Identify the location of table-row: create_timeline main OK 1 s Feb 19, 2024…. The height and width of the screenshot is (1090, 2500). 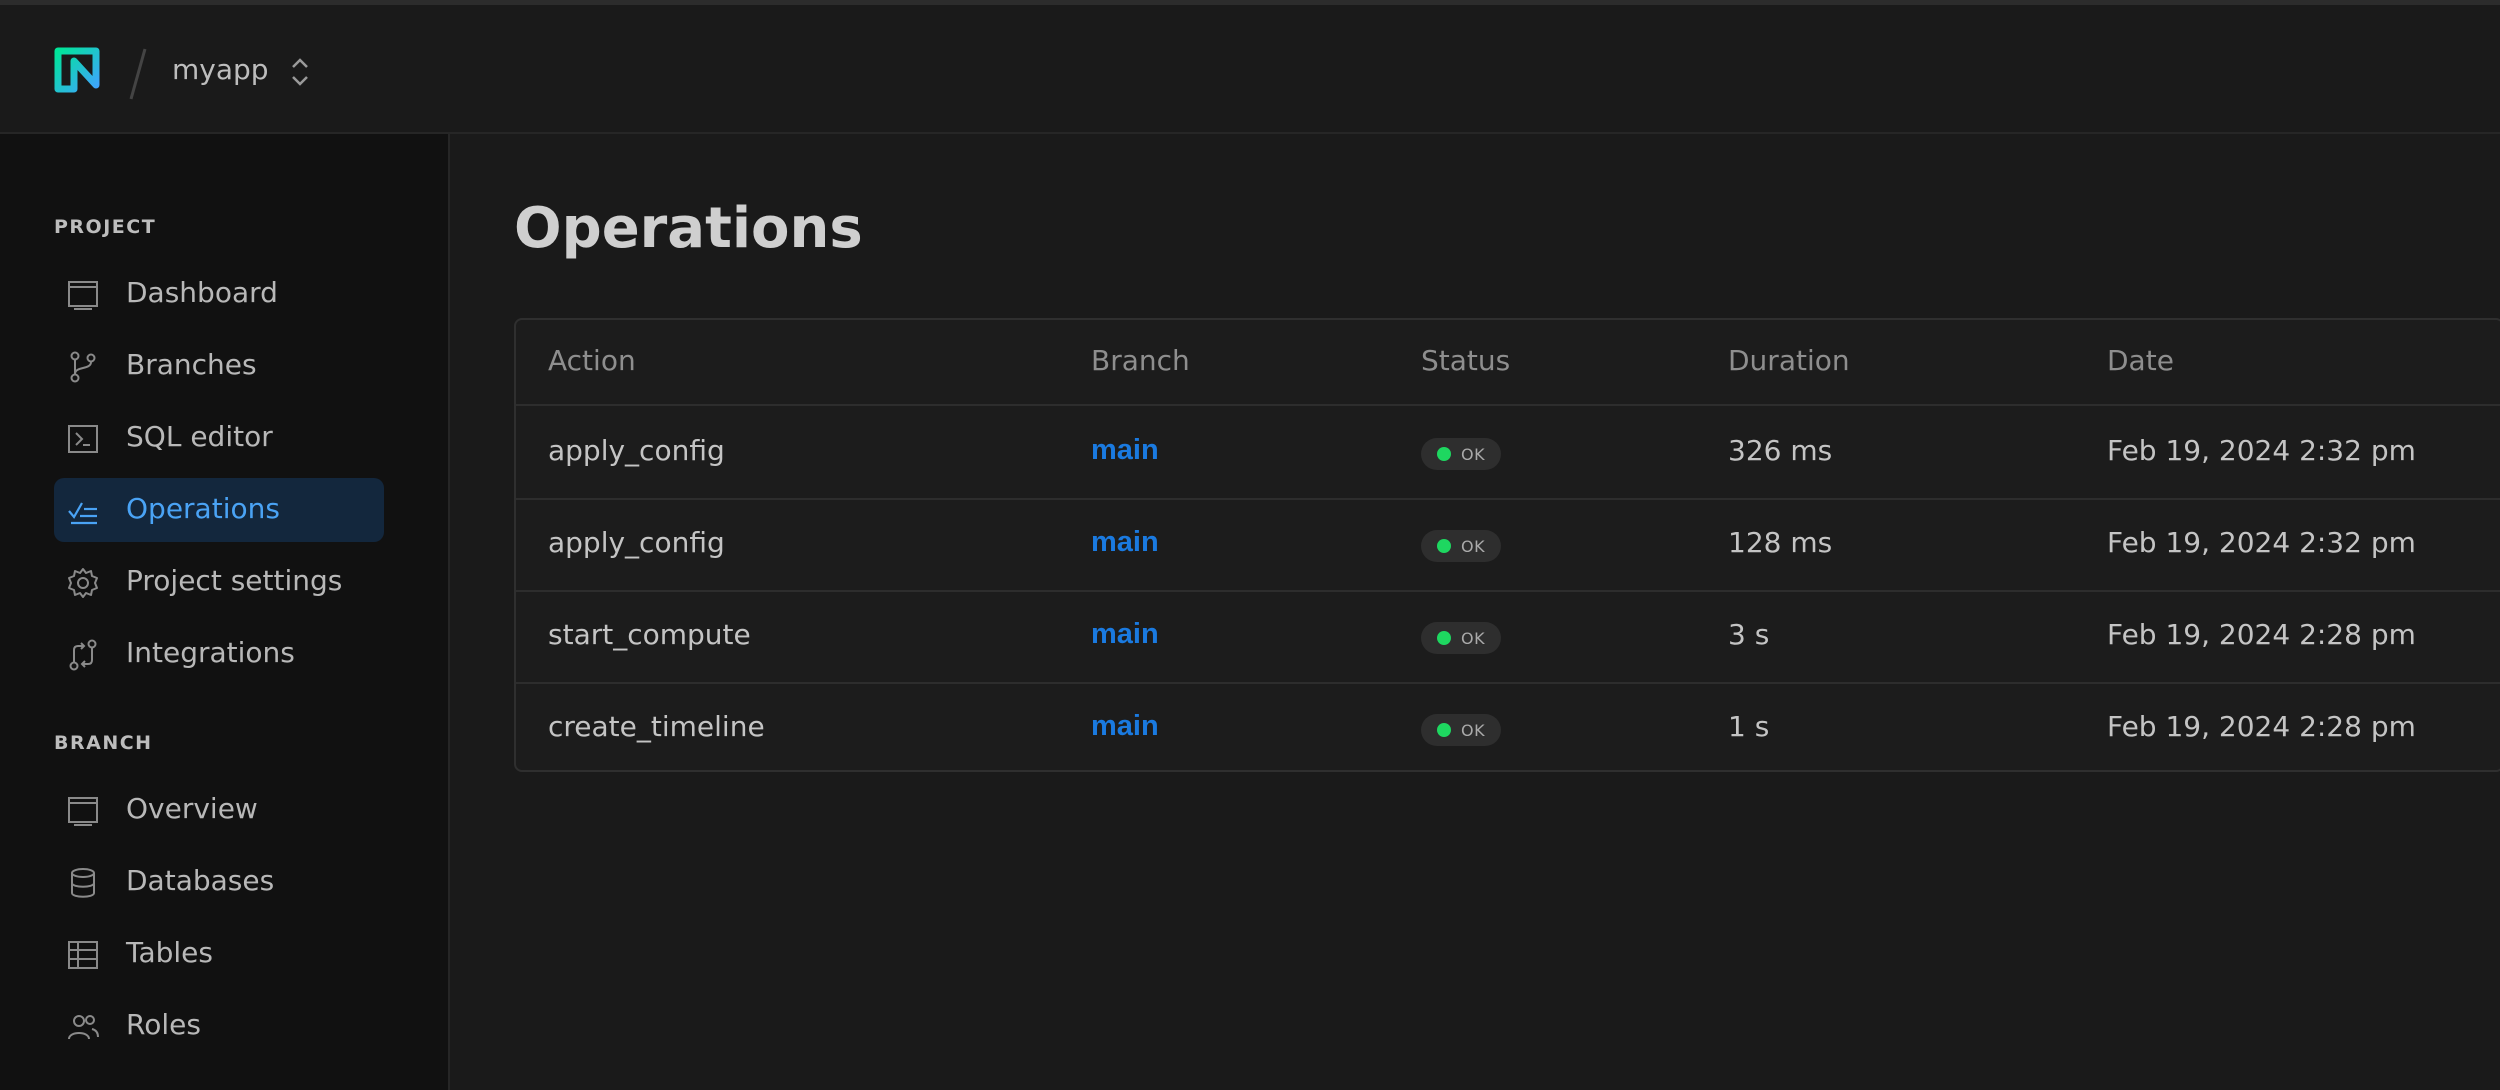
(1508, 728).